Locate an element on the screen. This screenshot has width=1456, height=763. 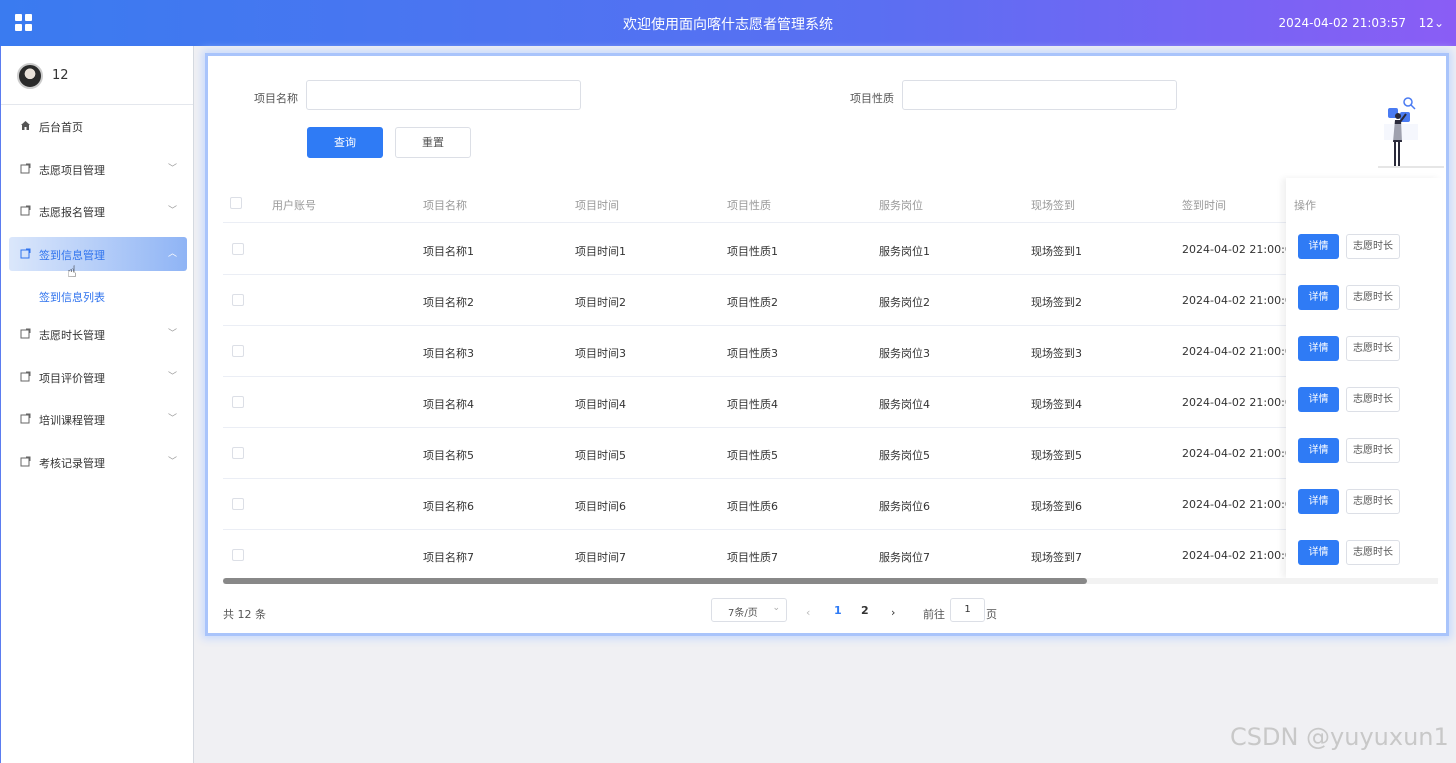
table-cell: 服务岗位3 is located at coordinates (904, 353).